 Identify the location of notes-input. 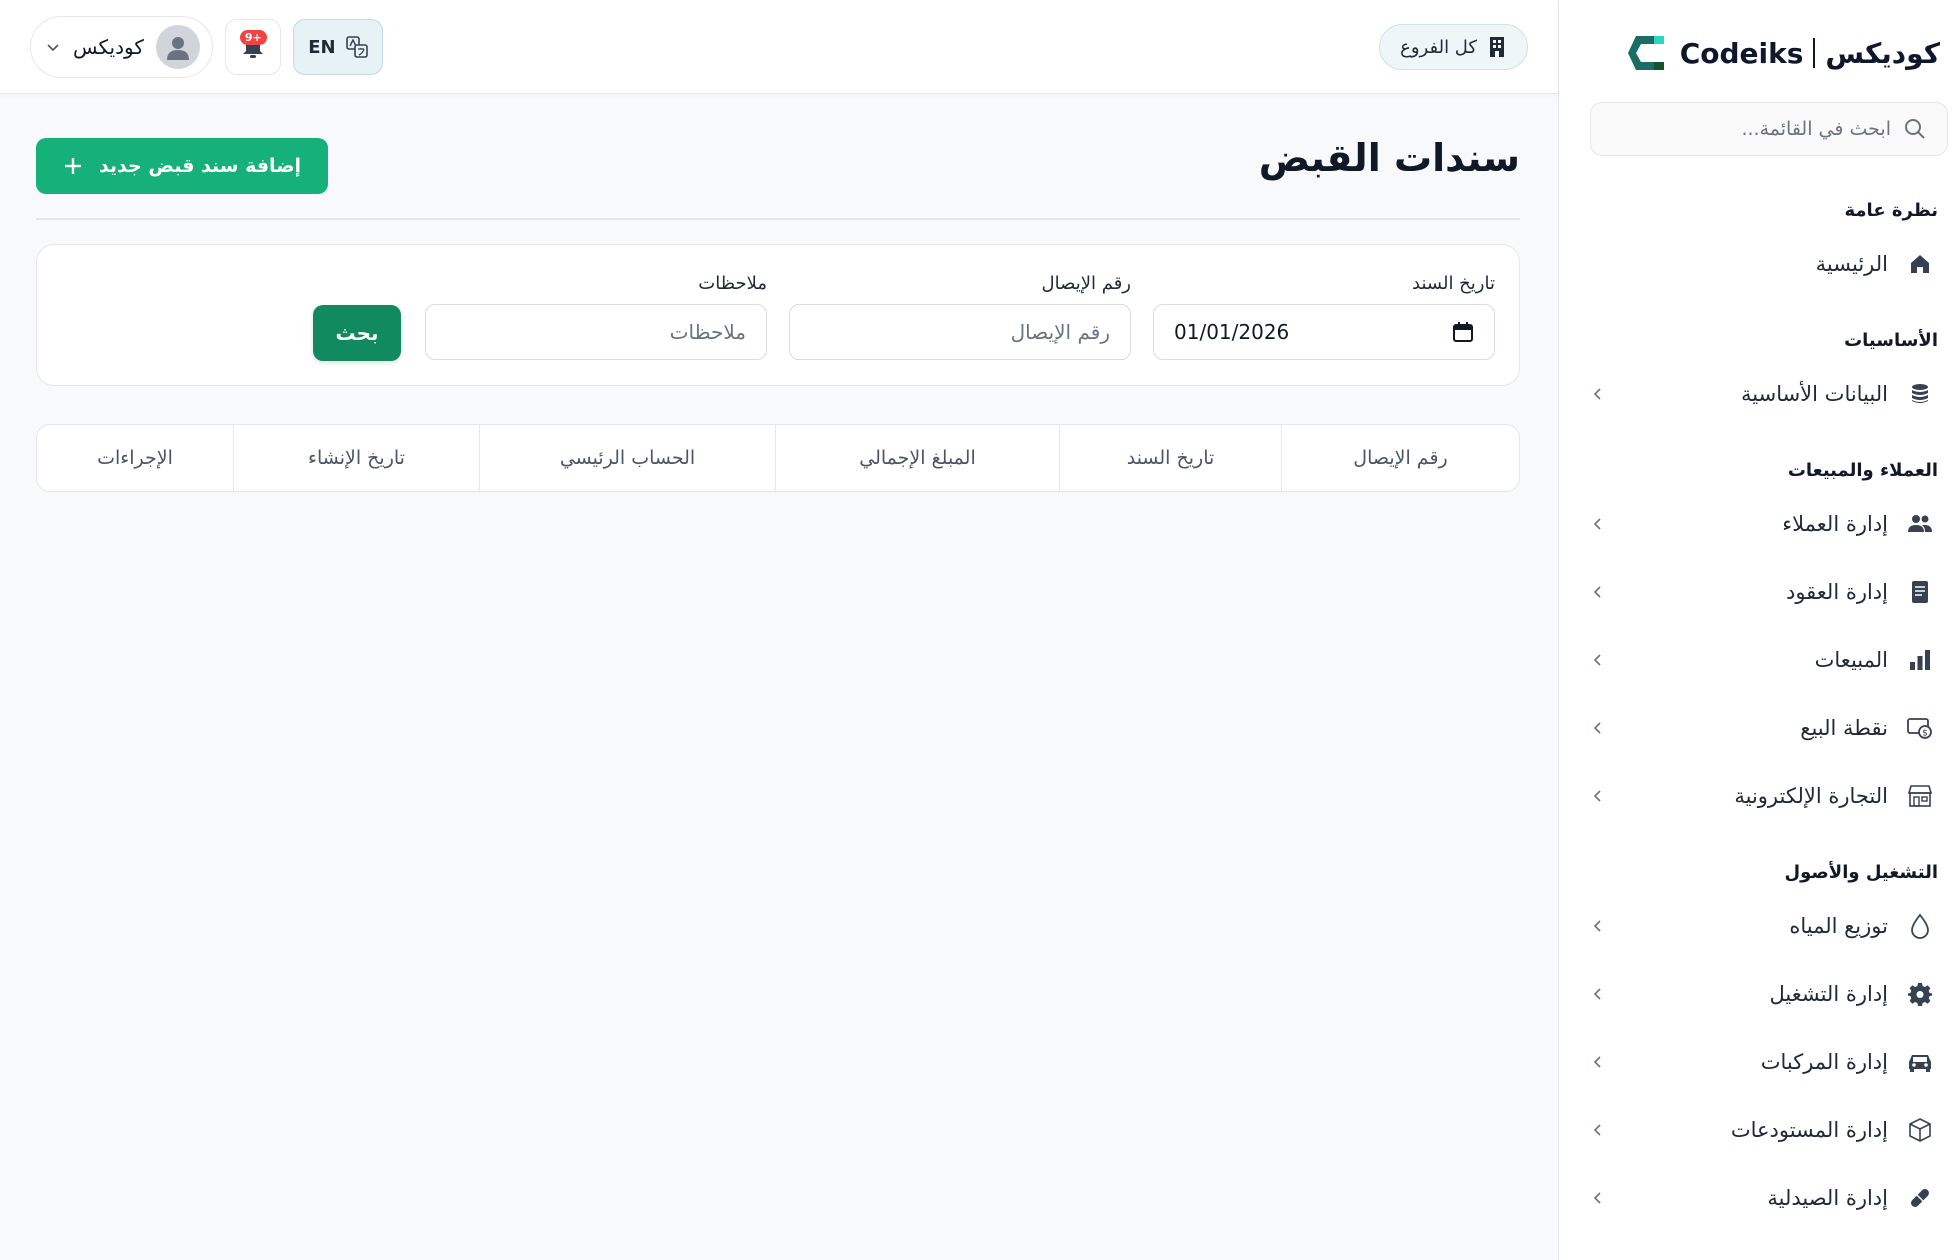
(596, 332).